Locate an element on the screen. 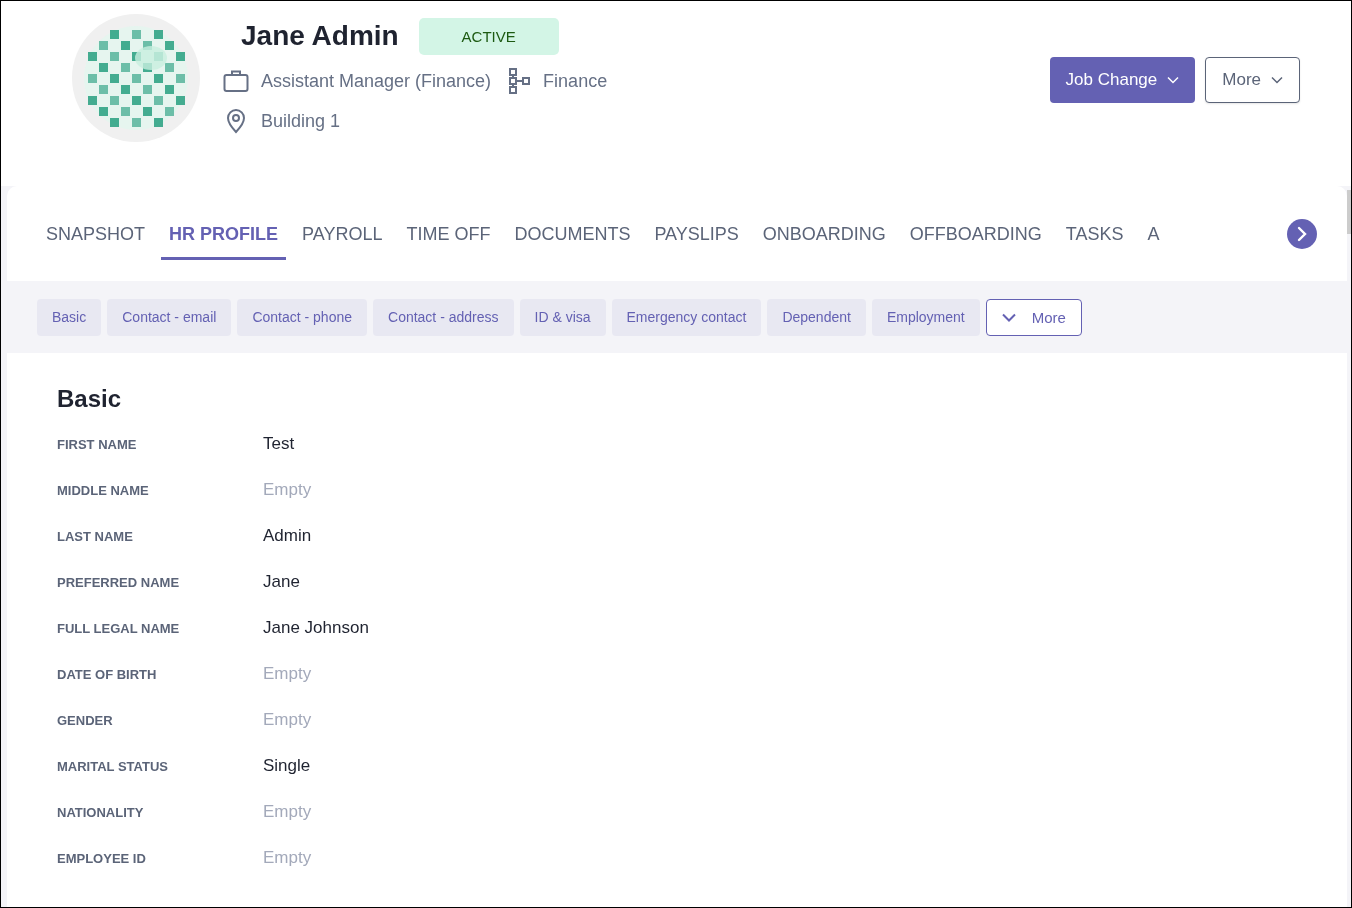 The width and height of the screenshot is (1352, 908). field-value: Jane Johnson is located at coordinates (316, 628).